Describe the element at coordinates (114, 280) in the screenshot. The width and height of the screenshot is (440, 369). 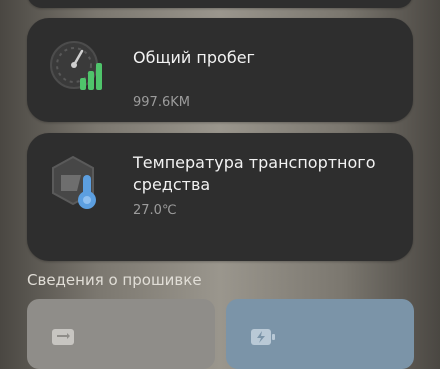
I see `firmware-section-title: Сведения о прошивке` at that location.